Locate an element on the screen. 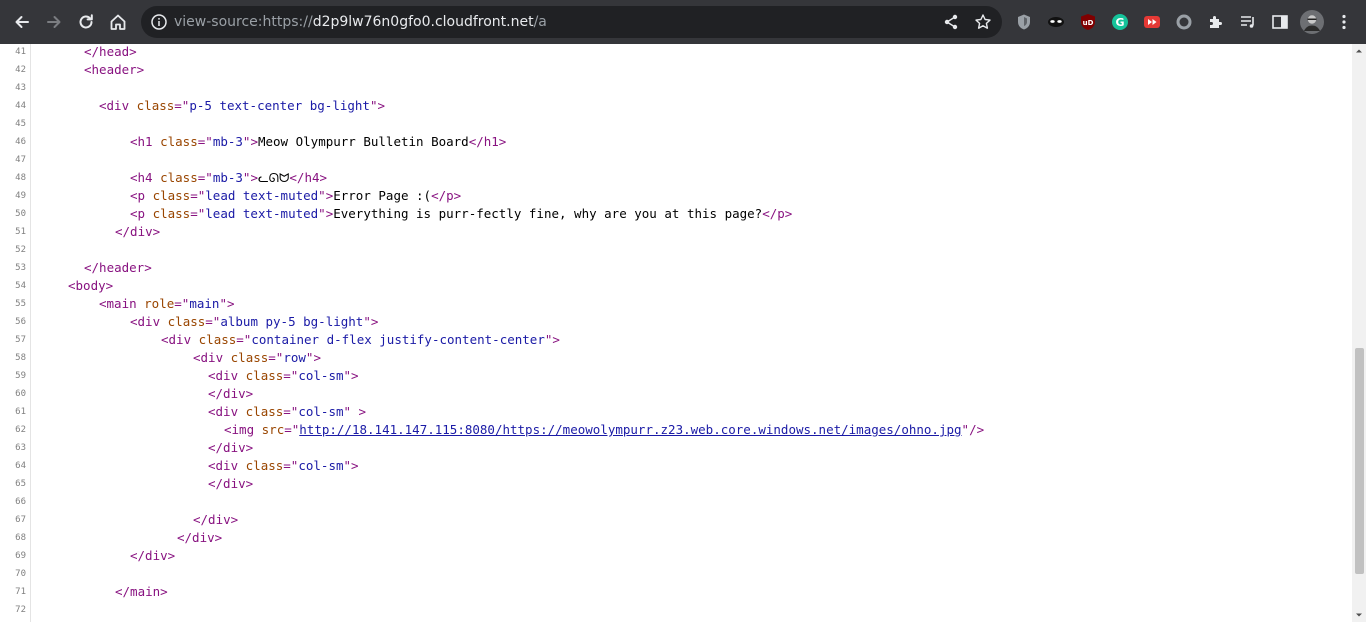 The width and height of the screenshot is (1366, 622). back-arrow-icon is located at coordinates (22, 22).